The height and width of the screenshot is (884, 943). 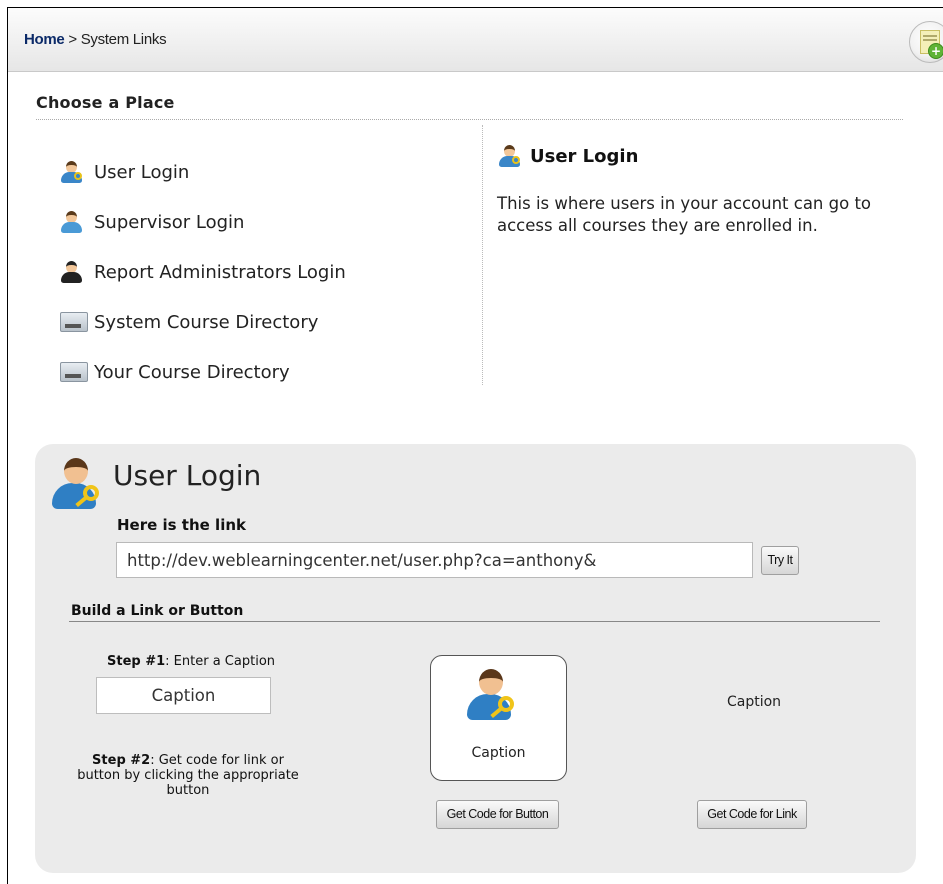 What do you see at coordinates (469, 119) in the screenshot?
I see `heading-divider` at bounding box center [469, 119].